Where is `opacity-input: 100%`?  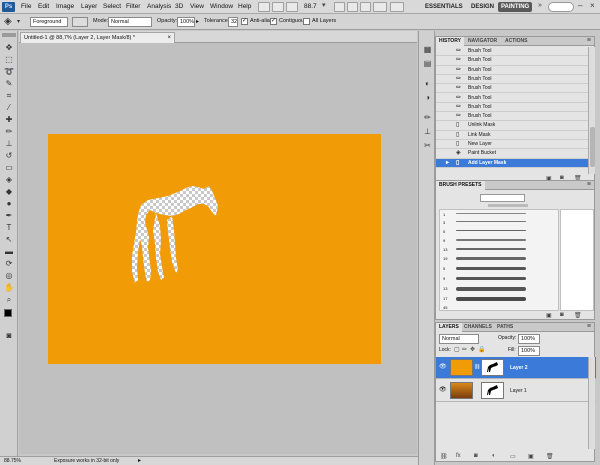
opacity-input: 100% is located at coordinates (186, 22).